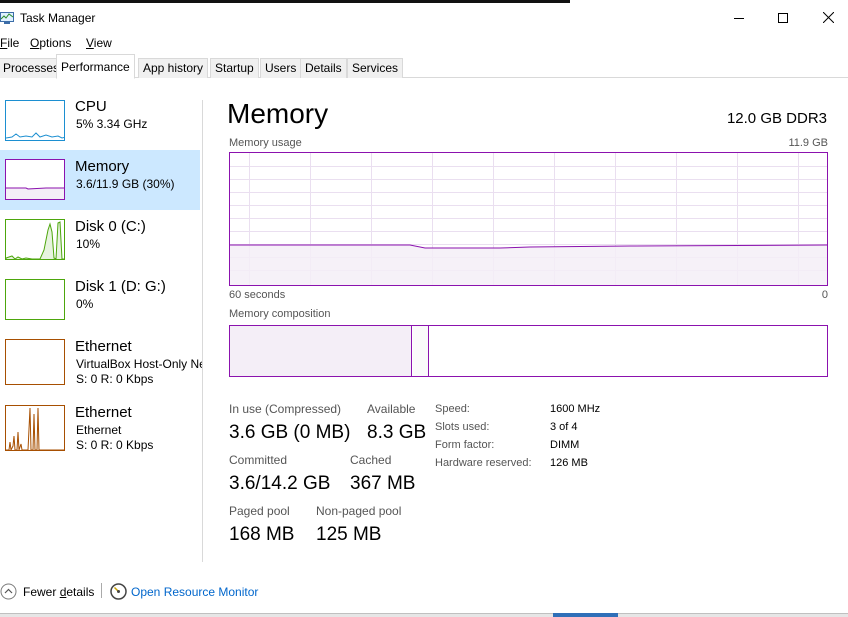  I want to click on open-resource-monitor-link: Open Resource Monitor, so click(184, 593).